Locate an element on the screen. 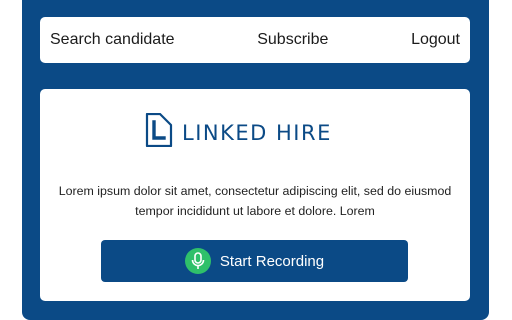 The width and height of the screenshot is (512, 320). top-nav: Search candidate Subscribe Logout is located at coordinates (255, 40).